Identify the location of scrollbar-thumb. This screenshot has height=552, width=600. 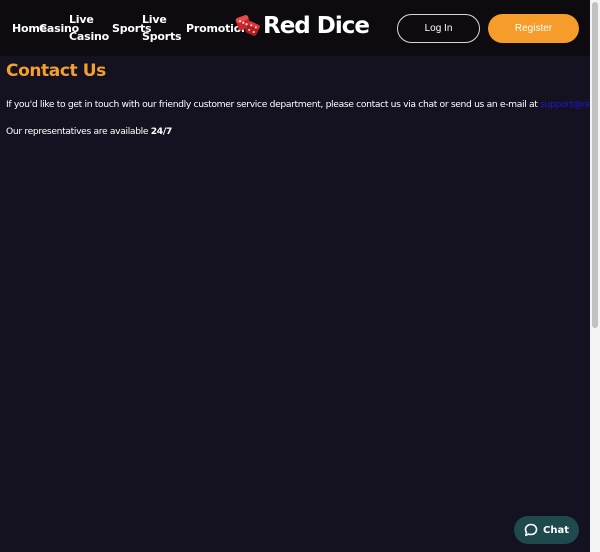
(595, 165).